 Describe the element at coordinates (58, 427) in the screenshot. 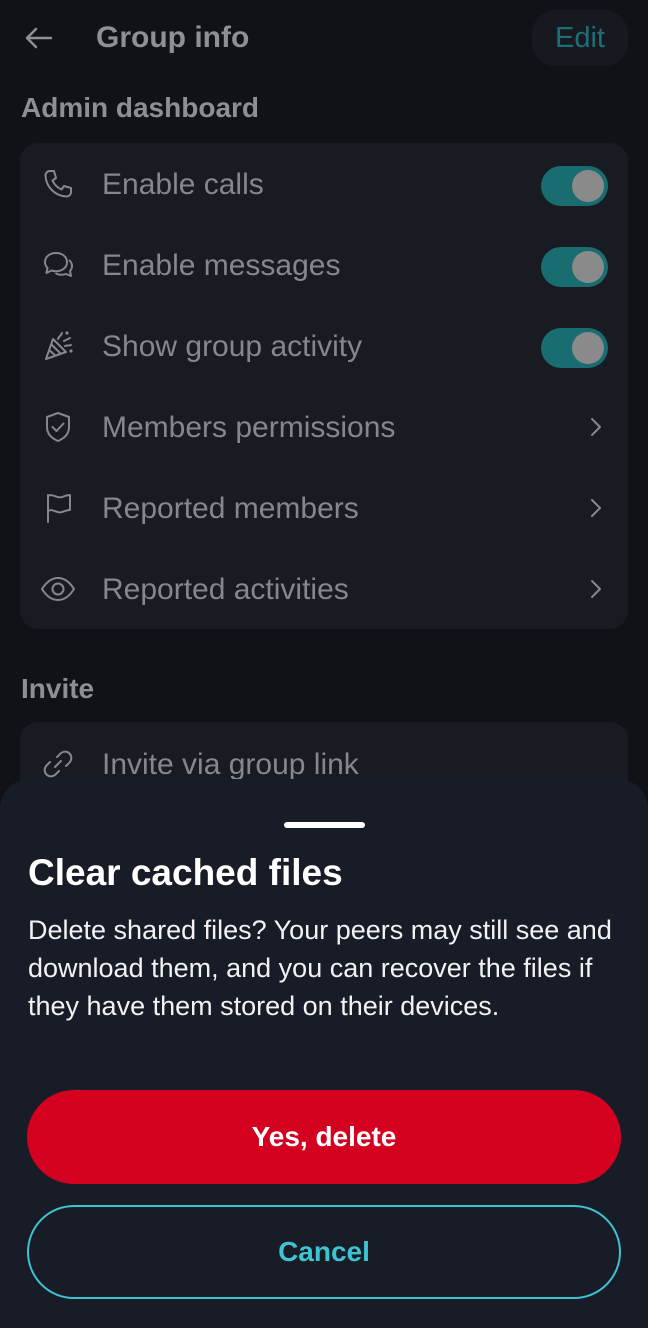

I see `shield-check-icon` at that location.